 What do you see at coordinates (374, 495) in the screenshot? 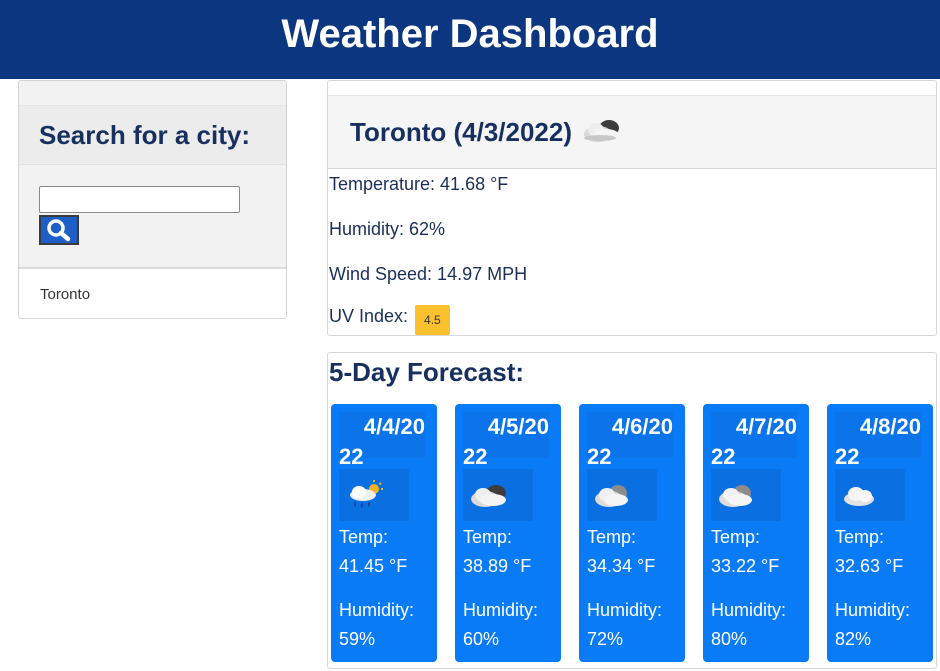
I see `rain-sun-icon` at bounding box center [374, 495].